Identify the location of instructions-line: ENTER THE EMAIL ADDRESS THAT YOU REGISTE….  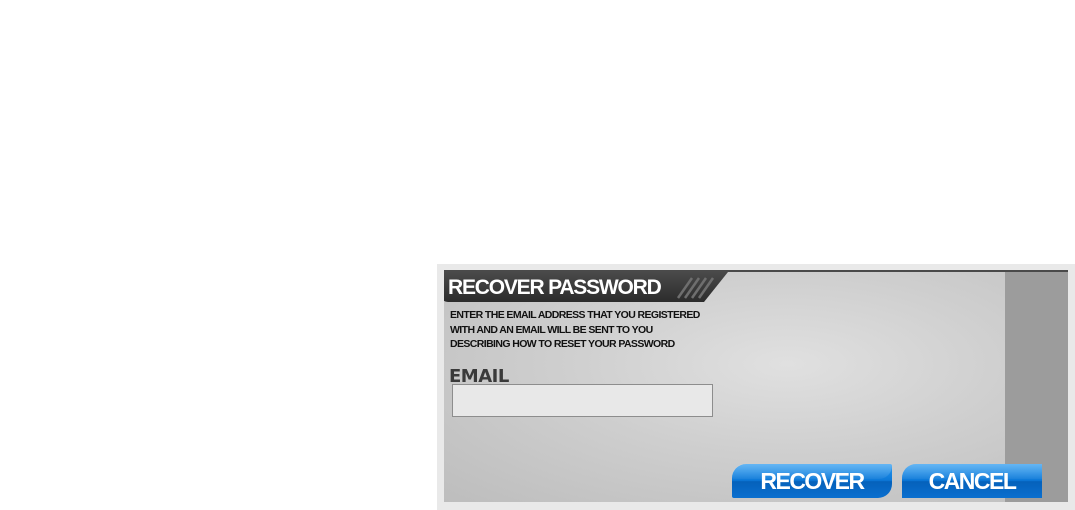
(575, 315).